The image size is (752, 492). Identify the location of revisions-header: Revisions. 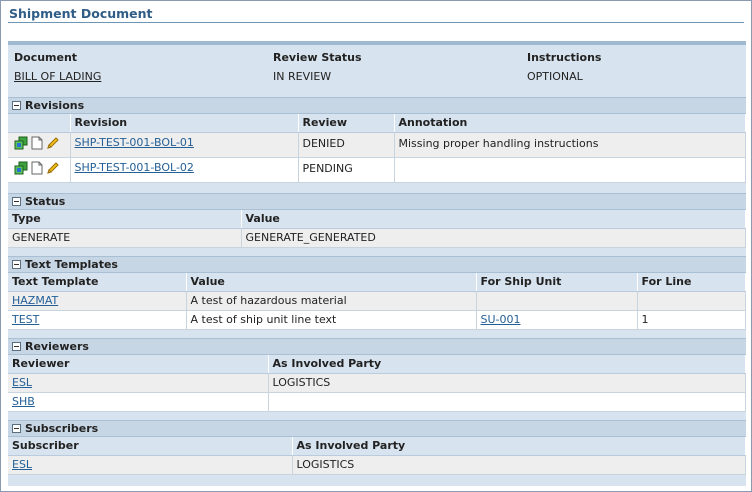
(377, 105).